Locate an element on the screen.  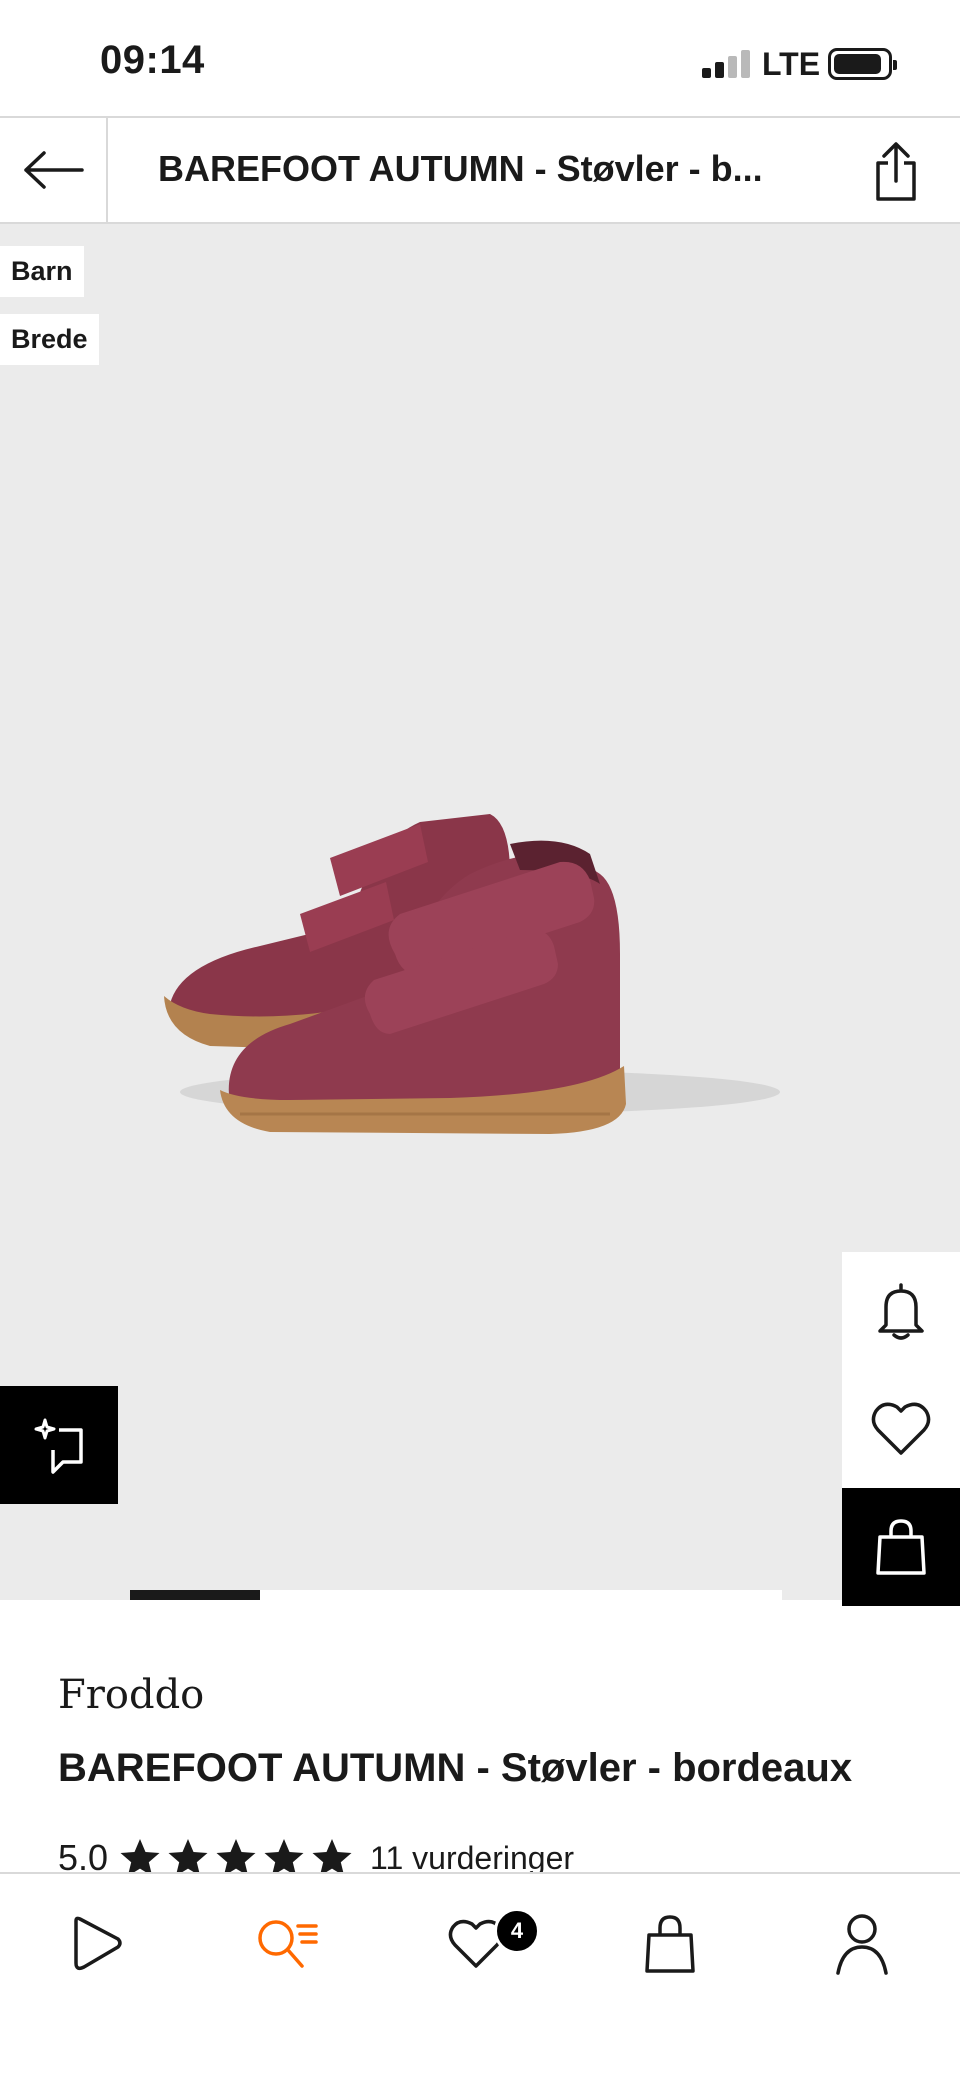
shopping-bag-icon is located at coordinates (901, 1547).